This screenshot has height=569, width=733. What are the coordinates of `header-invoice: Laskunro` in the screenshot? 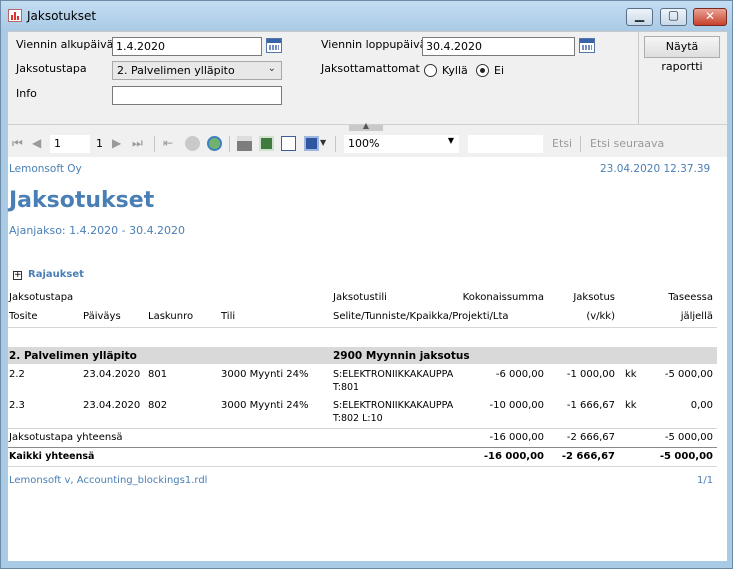 It's located at (171, 316).